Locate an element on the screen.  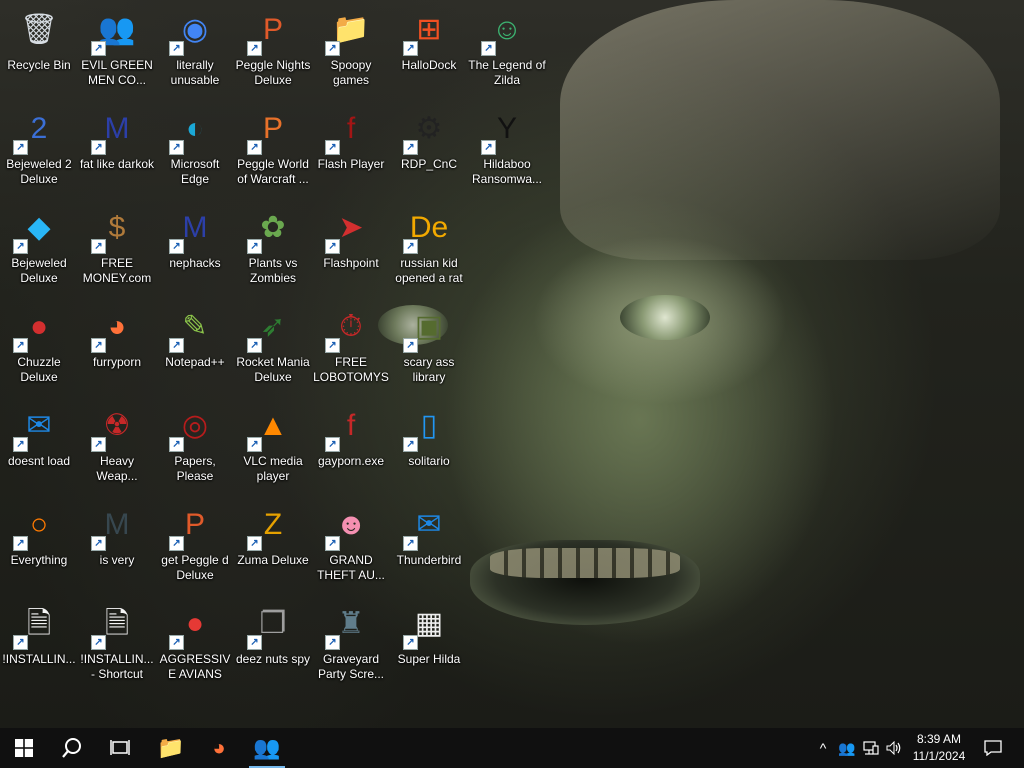
task-view-icon is located at coordinates (120, 747).